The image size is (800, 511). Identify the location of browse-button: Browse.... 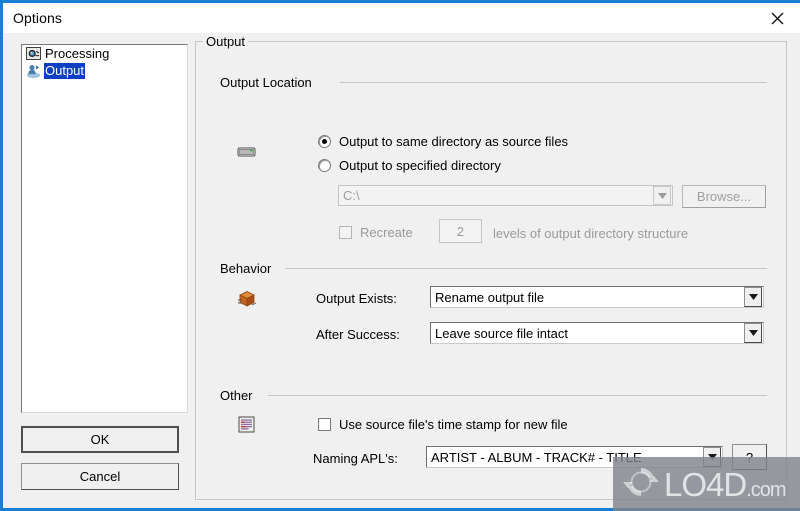
(724, 196).